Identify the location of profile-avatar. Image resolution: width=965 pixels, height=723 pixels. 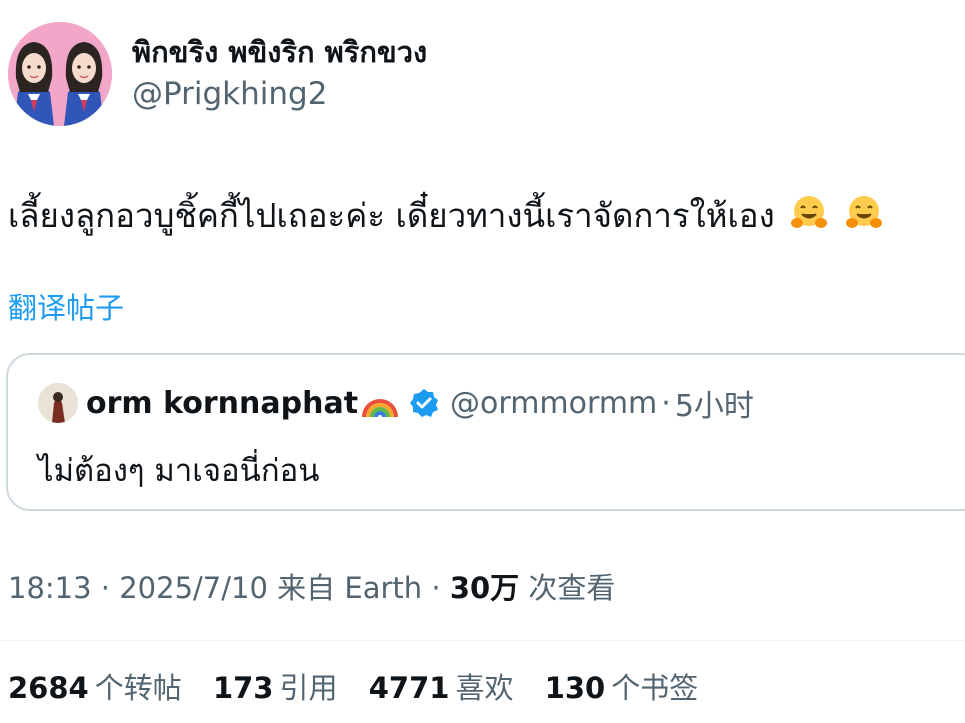
(60, 74).